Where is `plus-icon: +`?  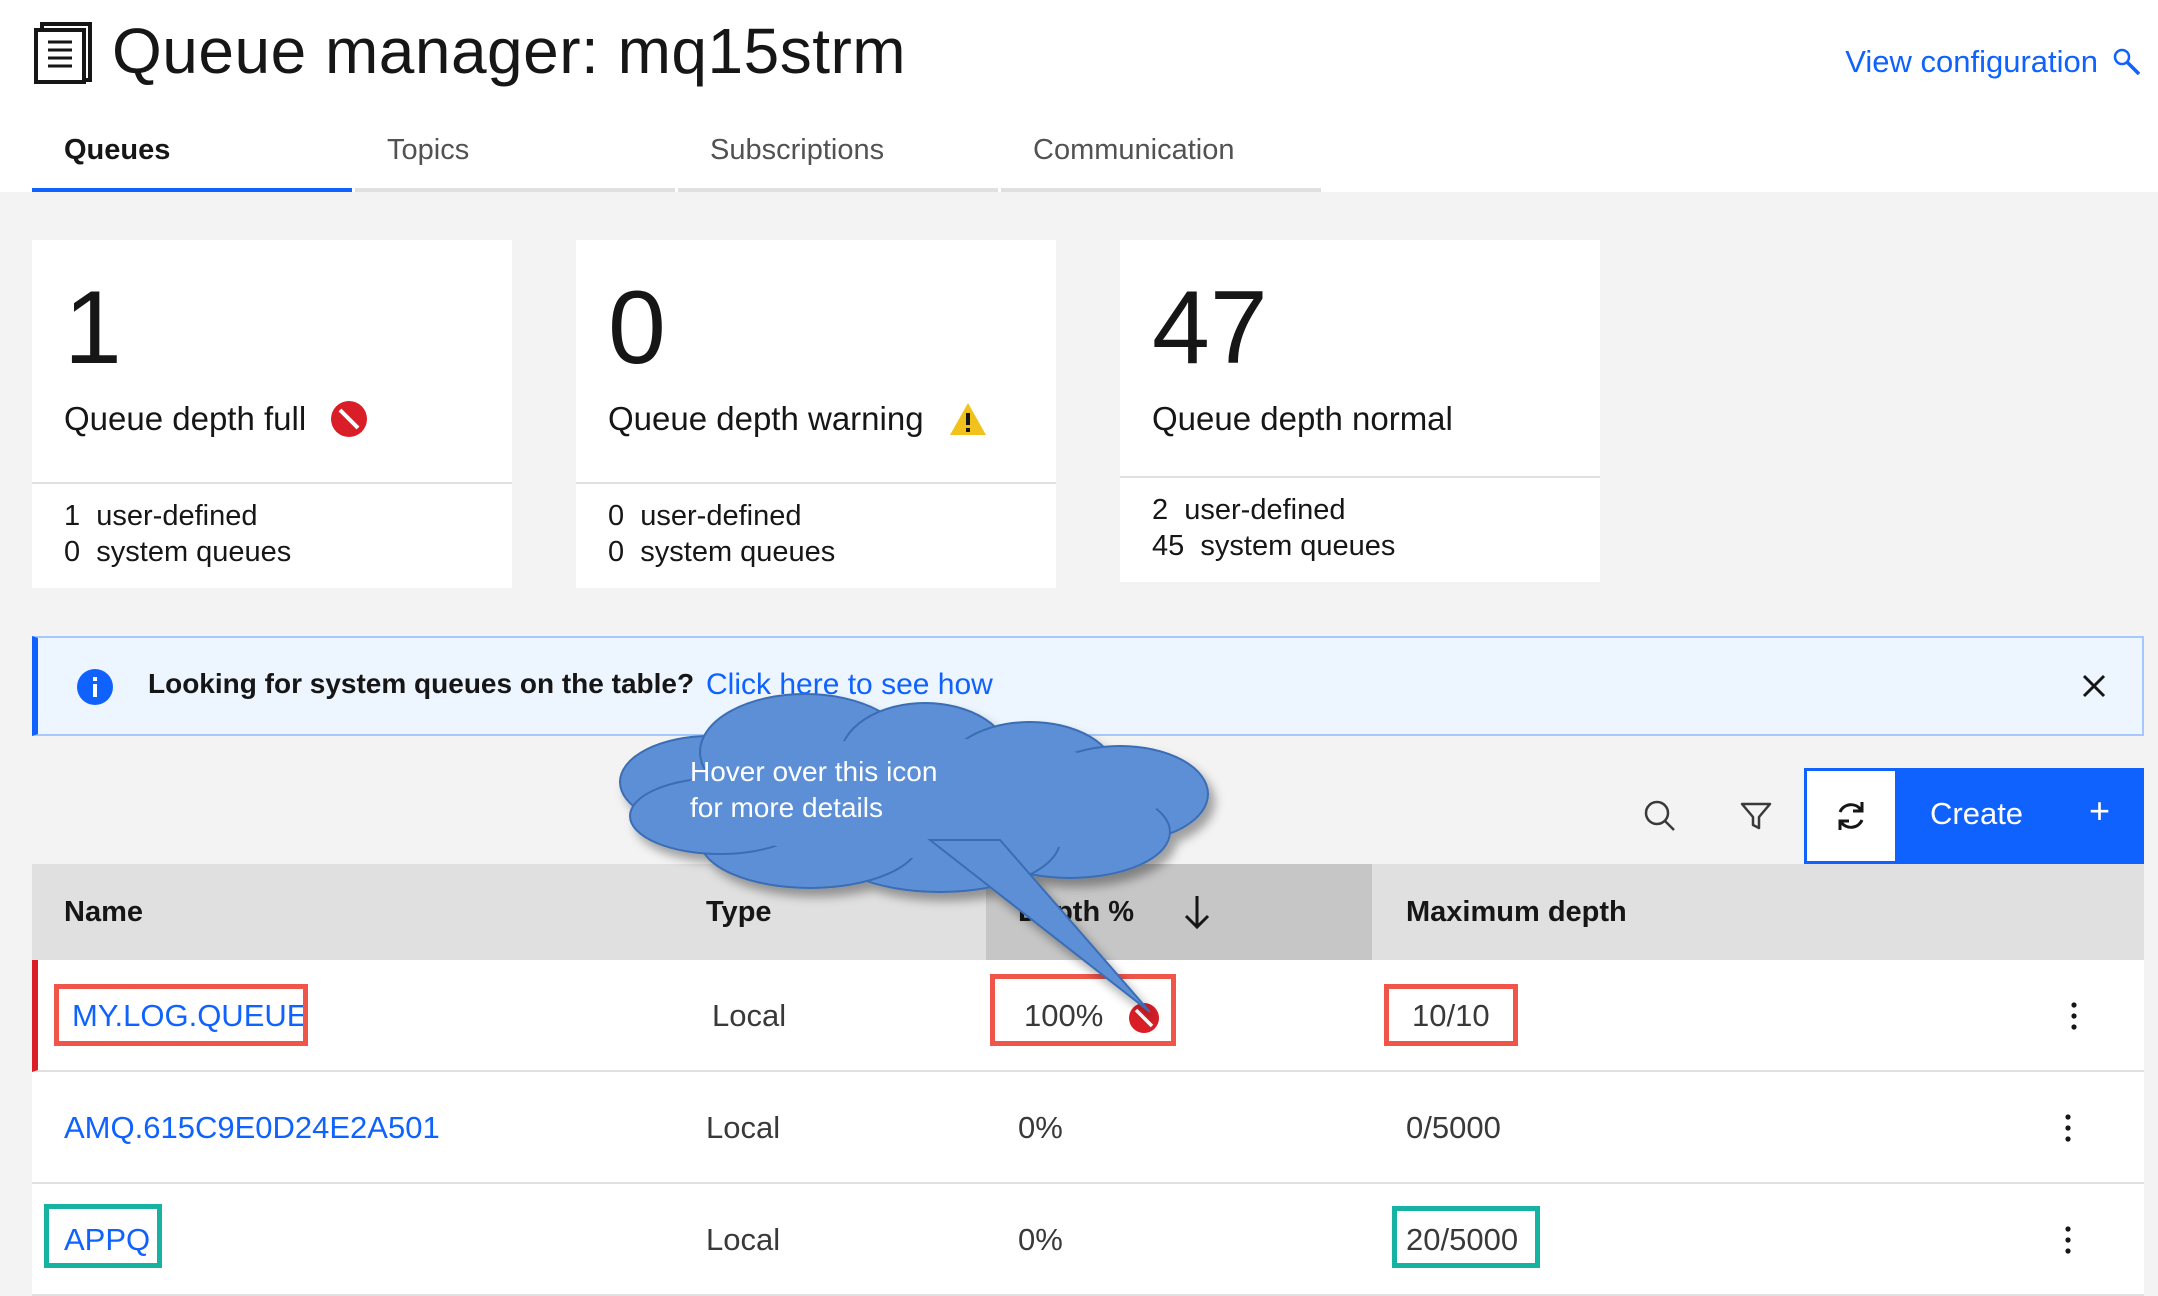
plus-icon: + is located at coordinates (2099, 810).